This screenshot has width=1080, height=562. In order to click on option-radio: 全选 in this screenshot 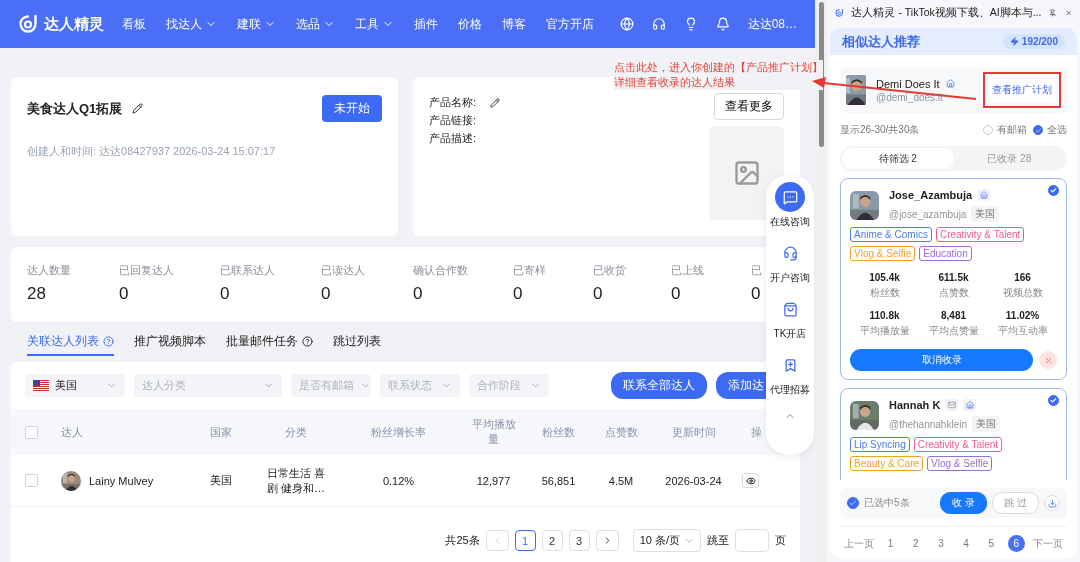, I will do `click(1050, 130)`.